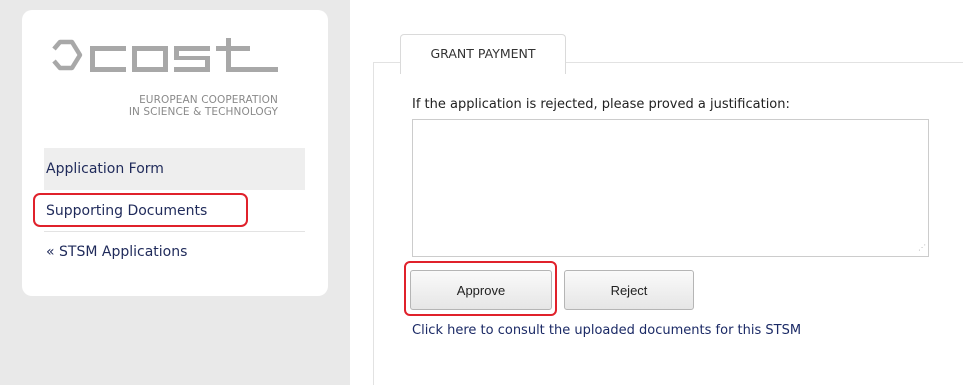 The width and height of the screenshot is (963, 385). What do you see at coordinates (373, 223) in the screenshot?
I see `content-left-border` at bounding box center [373, 223].